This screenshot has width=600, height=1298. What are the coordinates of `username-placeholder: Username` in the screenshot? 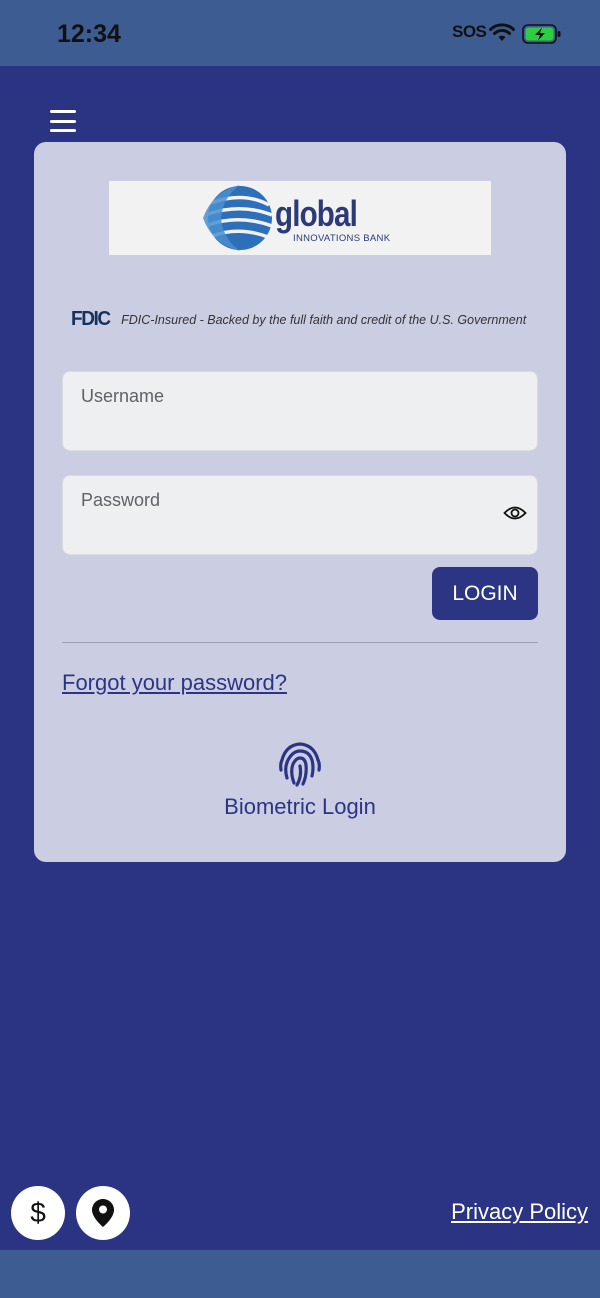 It's located at (123, 396).